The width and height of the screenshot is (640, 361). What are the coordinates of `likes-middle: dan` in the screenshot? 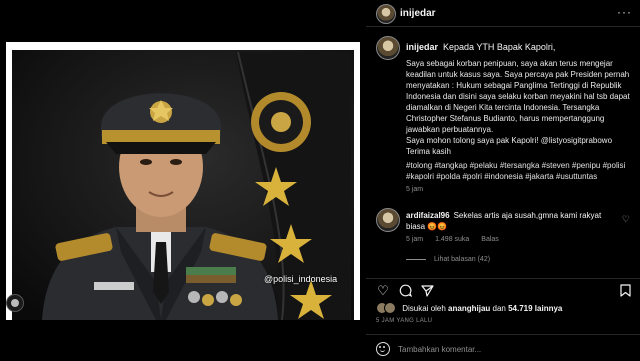 It's located at (499, 308).